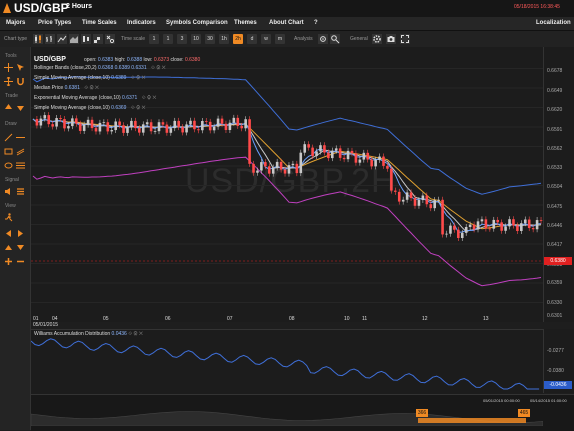 Image resolution: width=574 pixels, height=431 pixels. Describe the element at coordinates (8, 67) in the screenshot. I see `crosshair-icon` at that location.